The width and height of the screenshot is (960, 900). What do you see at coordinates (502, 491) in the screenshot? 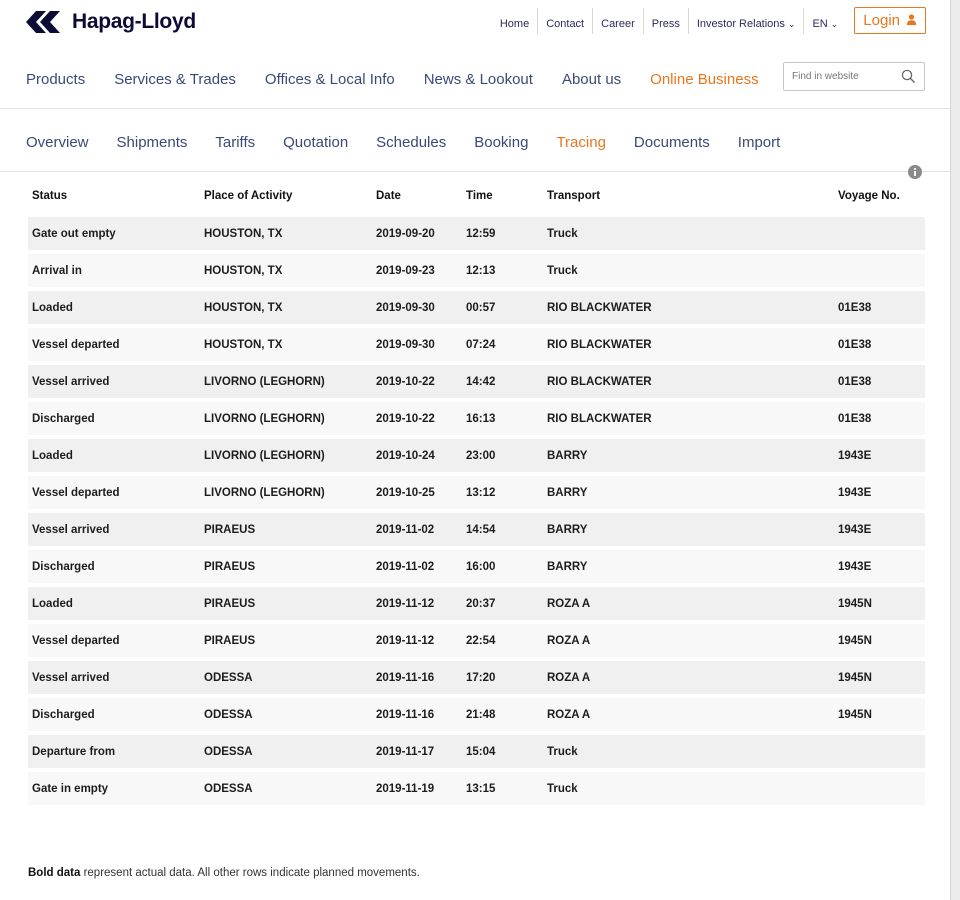
I see `time-cell: 13:12` at bounding box center [502, 491].